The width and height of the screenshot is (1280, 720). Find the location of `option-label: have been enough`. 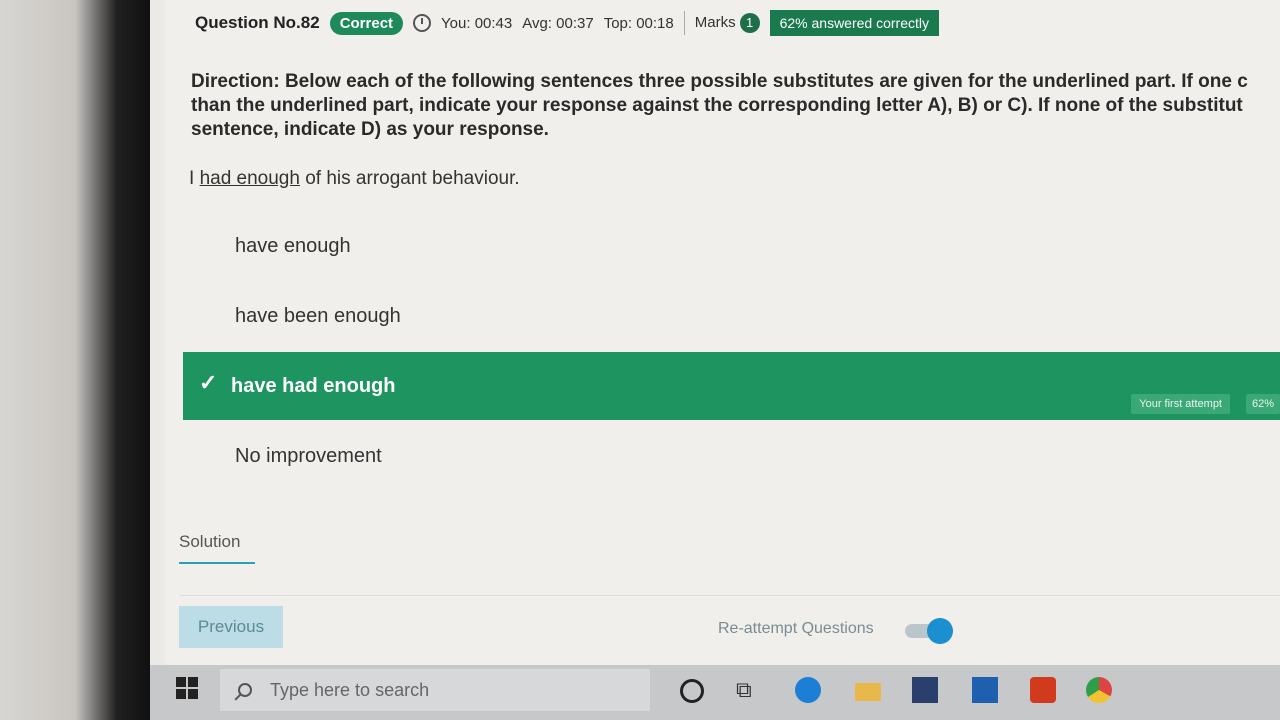

option-label: have been enough is located at coordinates (318, 315).